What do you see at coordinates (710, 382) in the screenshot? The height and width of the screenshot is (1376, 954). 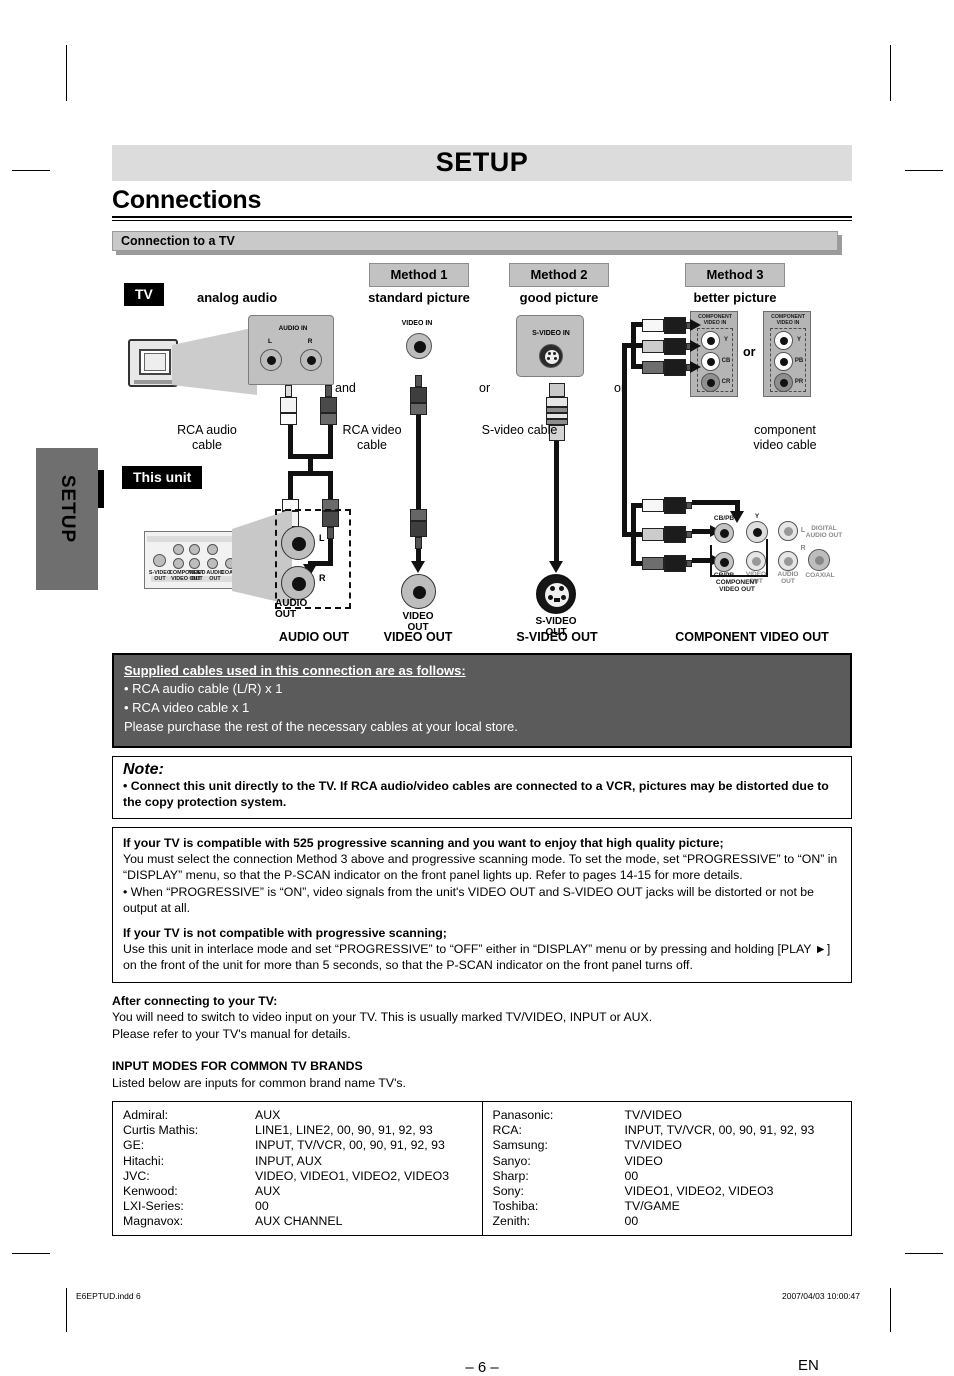 I see `component-in-cr-jack` at bounding box center [710, 382].